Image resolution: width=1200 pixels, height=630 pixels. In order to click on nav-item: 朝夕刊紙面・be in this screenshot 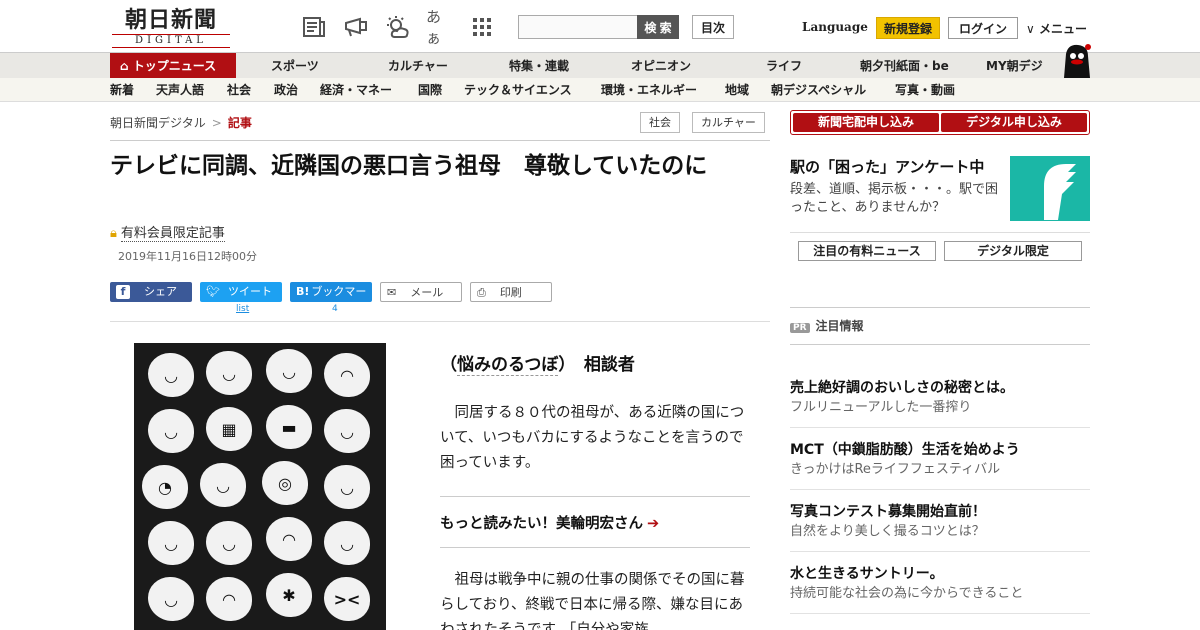, I will do `click(904, 66)`.